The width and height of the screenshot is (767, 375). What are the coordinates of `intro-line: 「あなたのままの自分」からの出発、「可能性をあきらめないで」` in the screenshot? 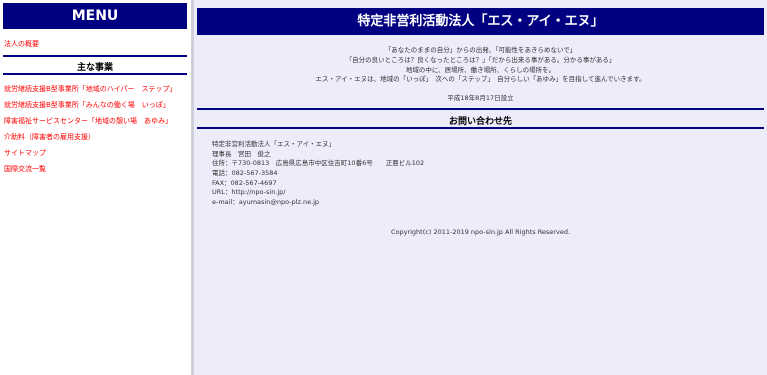 It's located at (480, 50).